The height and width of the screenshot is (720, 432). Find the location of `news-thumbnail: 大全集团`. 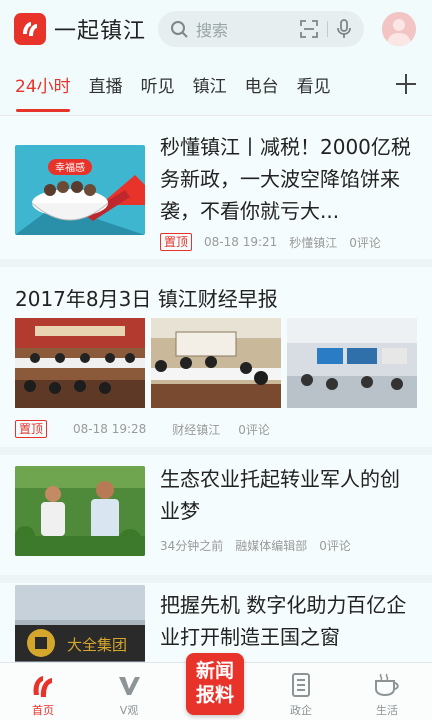

news-thumbnail: 大全集团 is located at coordinates (80, 623).